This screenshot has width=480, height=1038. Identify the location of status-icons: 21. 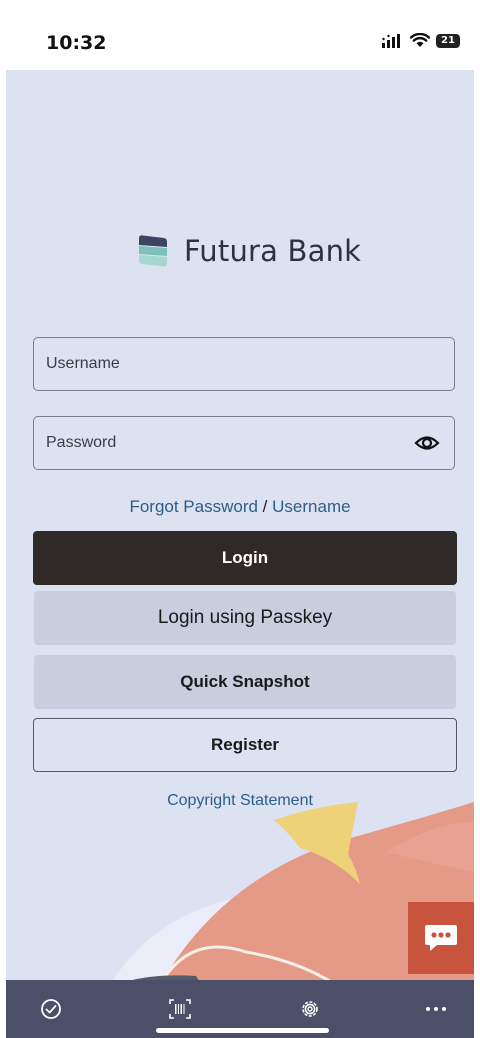
(421, 40).